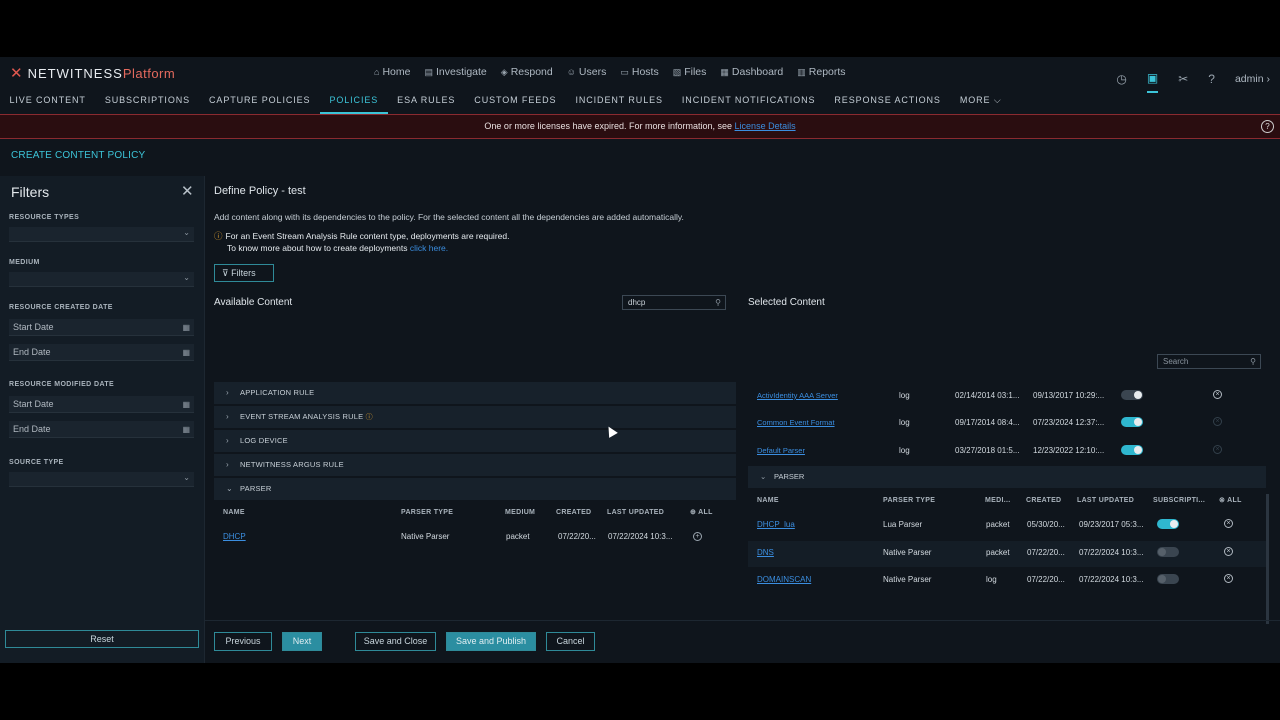 This screenshot has width=1280, height=720. I want to click on next-button: Next, so click(302, 641).